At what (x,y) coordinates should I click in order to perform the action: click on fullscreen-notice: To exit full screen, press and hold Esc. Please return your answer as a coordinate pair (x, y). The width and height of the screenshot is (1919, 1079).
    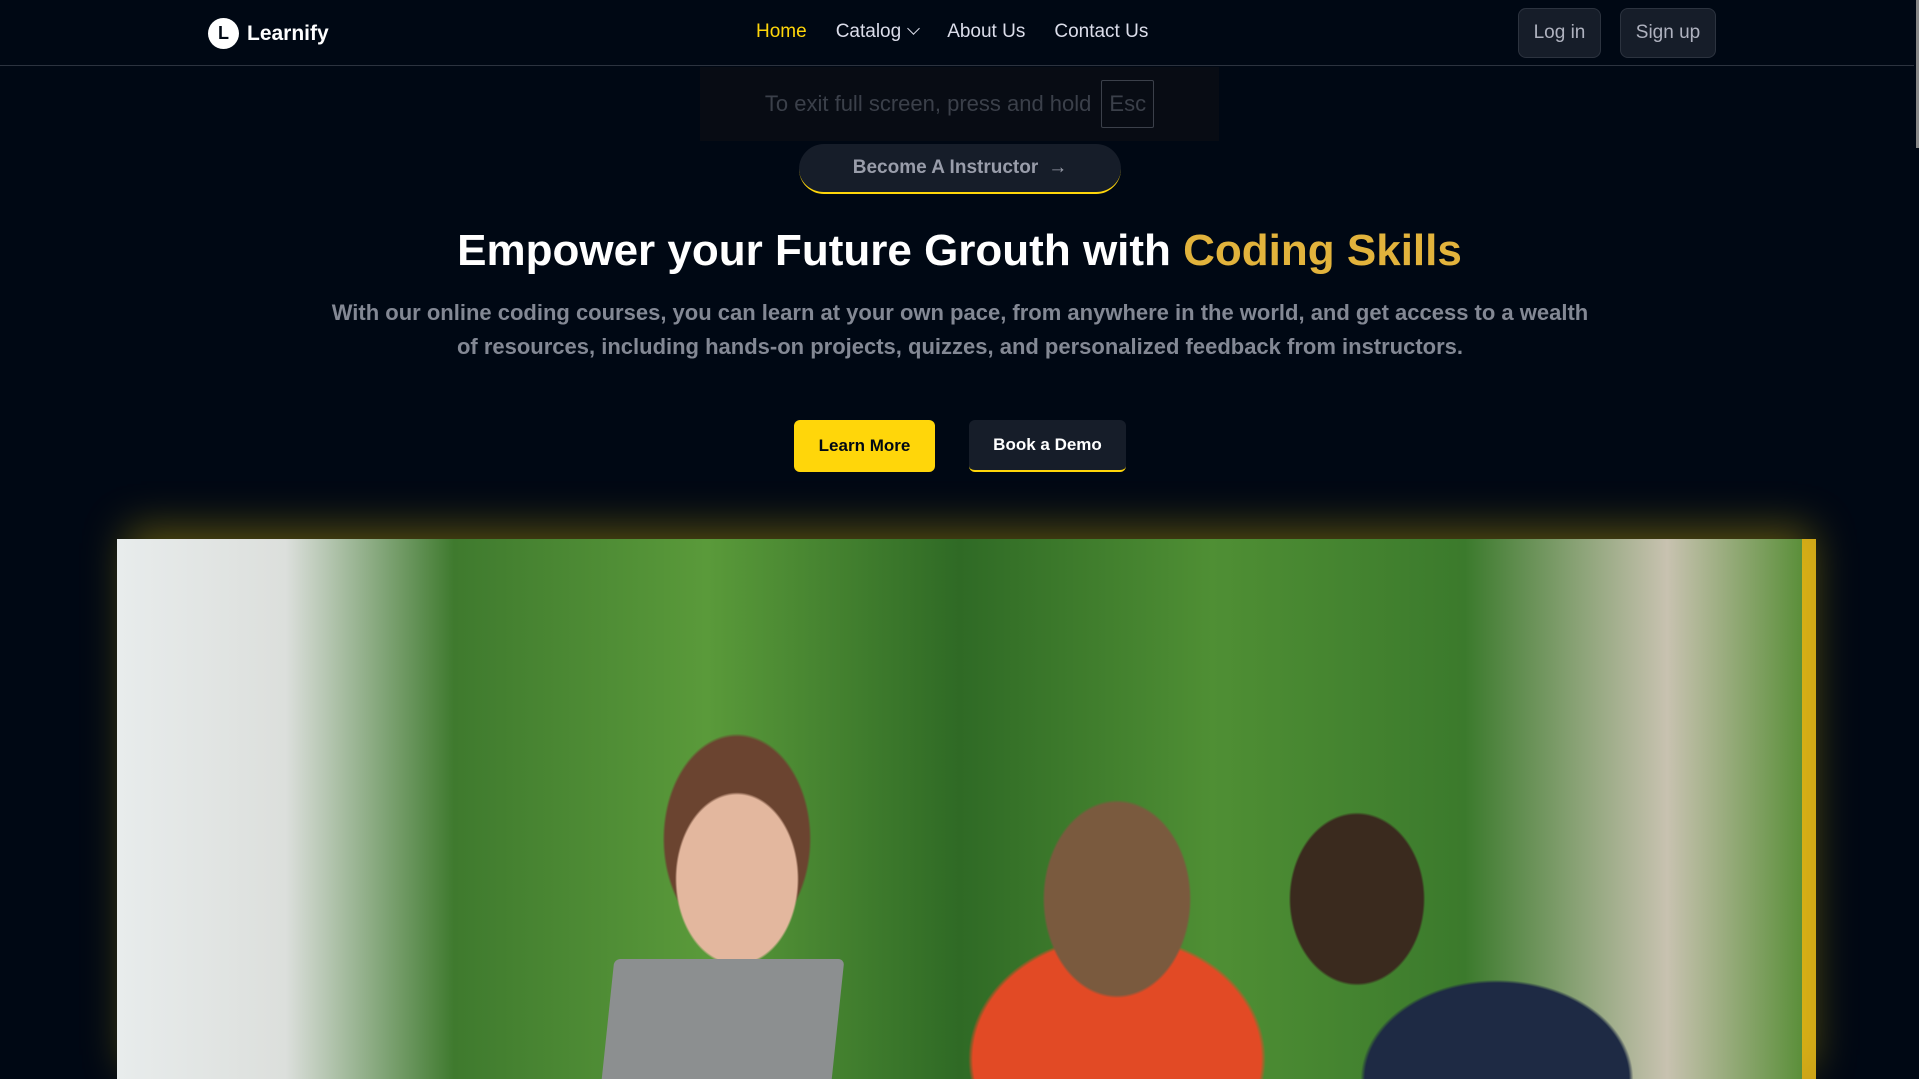
    Looking at the image, I should click on (959, 104).